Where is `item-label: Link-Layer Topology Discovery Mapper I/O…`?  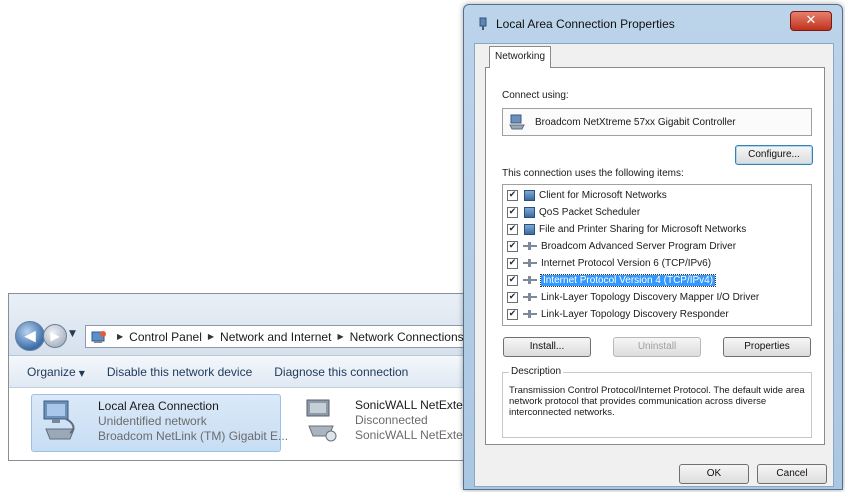
item-label: Link-Layer Topology Discovery Mapper I/O… is located at coordinates (650, 297).